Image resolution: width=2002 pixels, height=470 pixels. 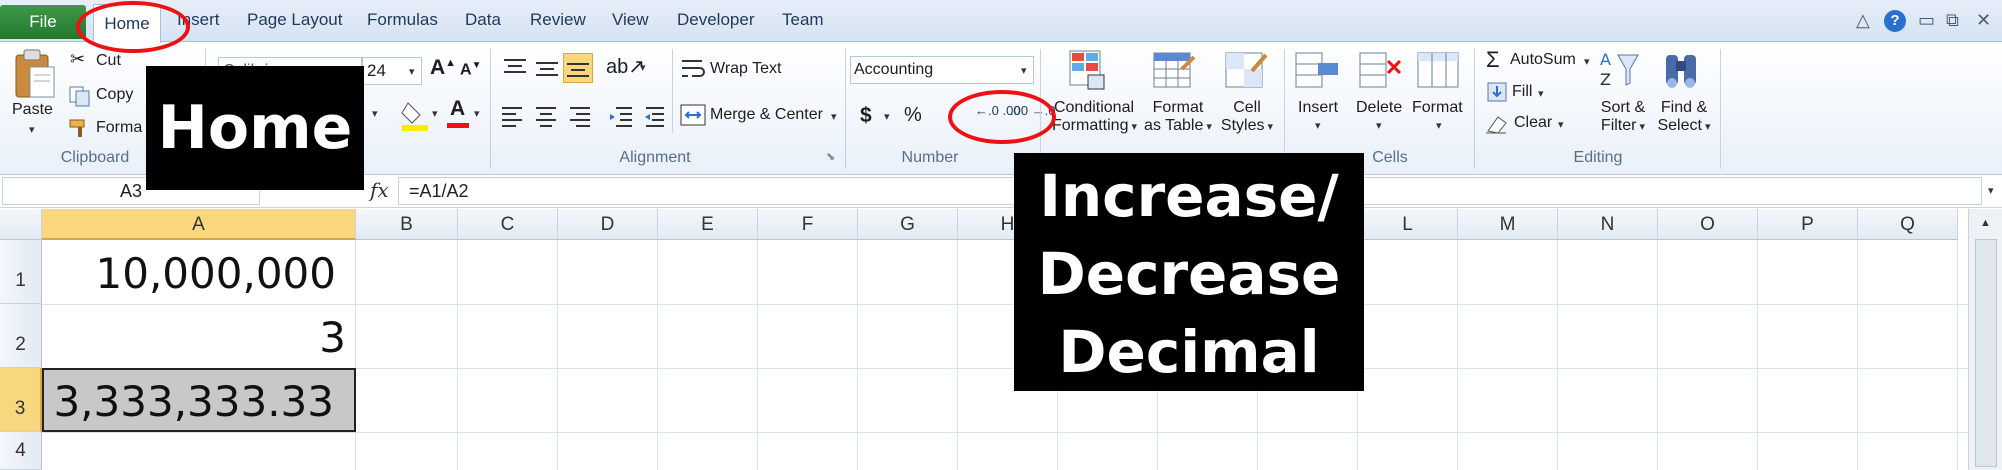 I want to click on tab-data: Data, so click(x=483, y=20).